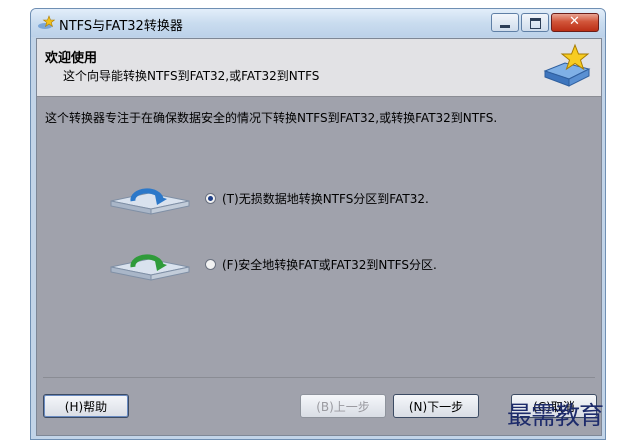  Describe the element at coordinates (555, 415) in the screenshot. I see `watermark-text: 最需教育` at that location.